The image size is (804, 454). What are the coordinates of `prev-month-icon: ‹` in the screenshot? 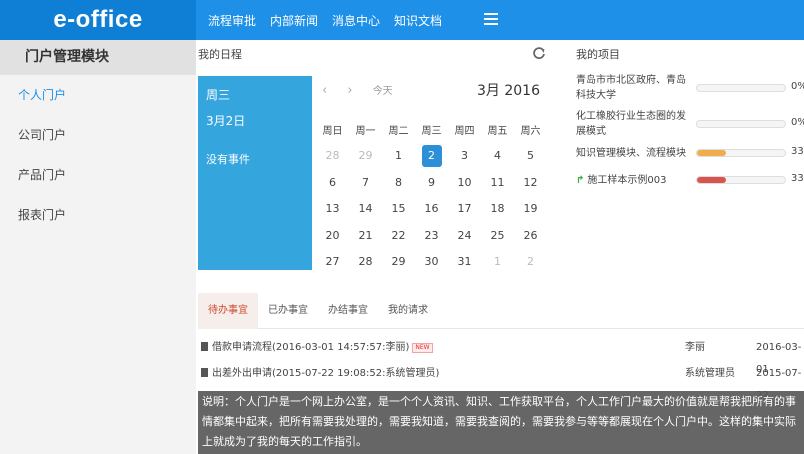 It's located at (324, 90).